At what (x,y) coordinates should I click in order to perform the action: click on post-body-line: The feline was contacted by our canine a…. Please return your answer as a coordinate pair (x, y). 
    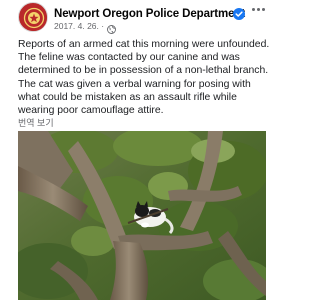
    Looking at the image, I should click on (129, 58).